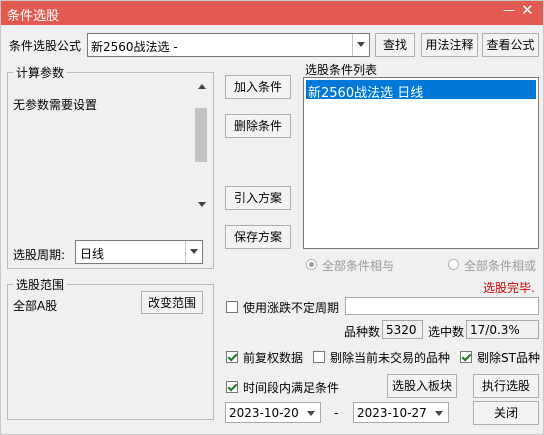 This screenshot has width=544, height=435. I want to click on delete-condition-button: 删除条件, so click(258, 126).